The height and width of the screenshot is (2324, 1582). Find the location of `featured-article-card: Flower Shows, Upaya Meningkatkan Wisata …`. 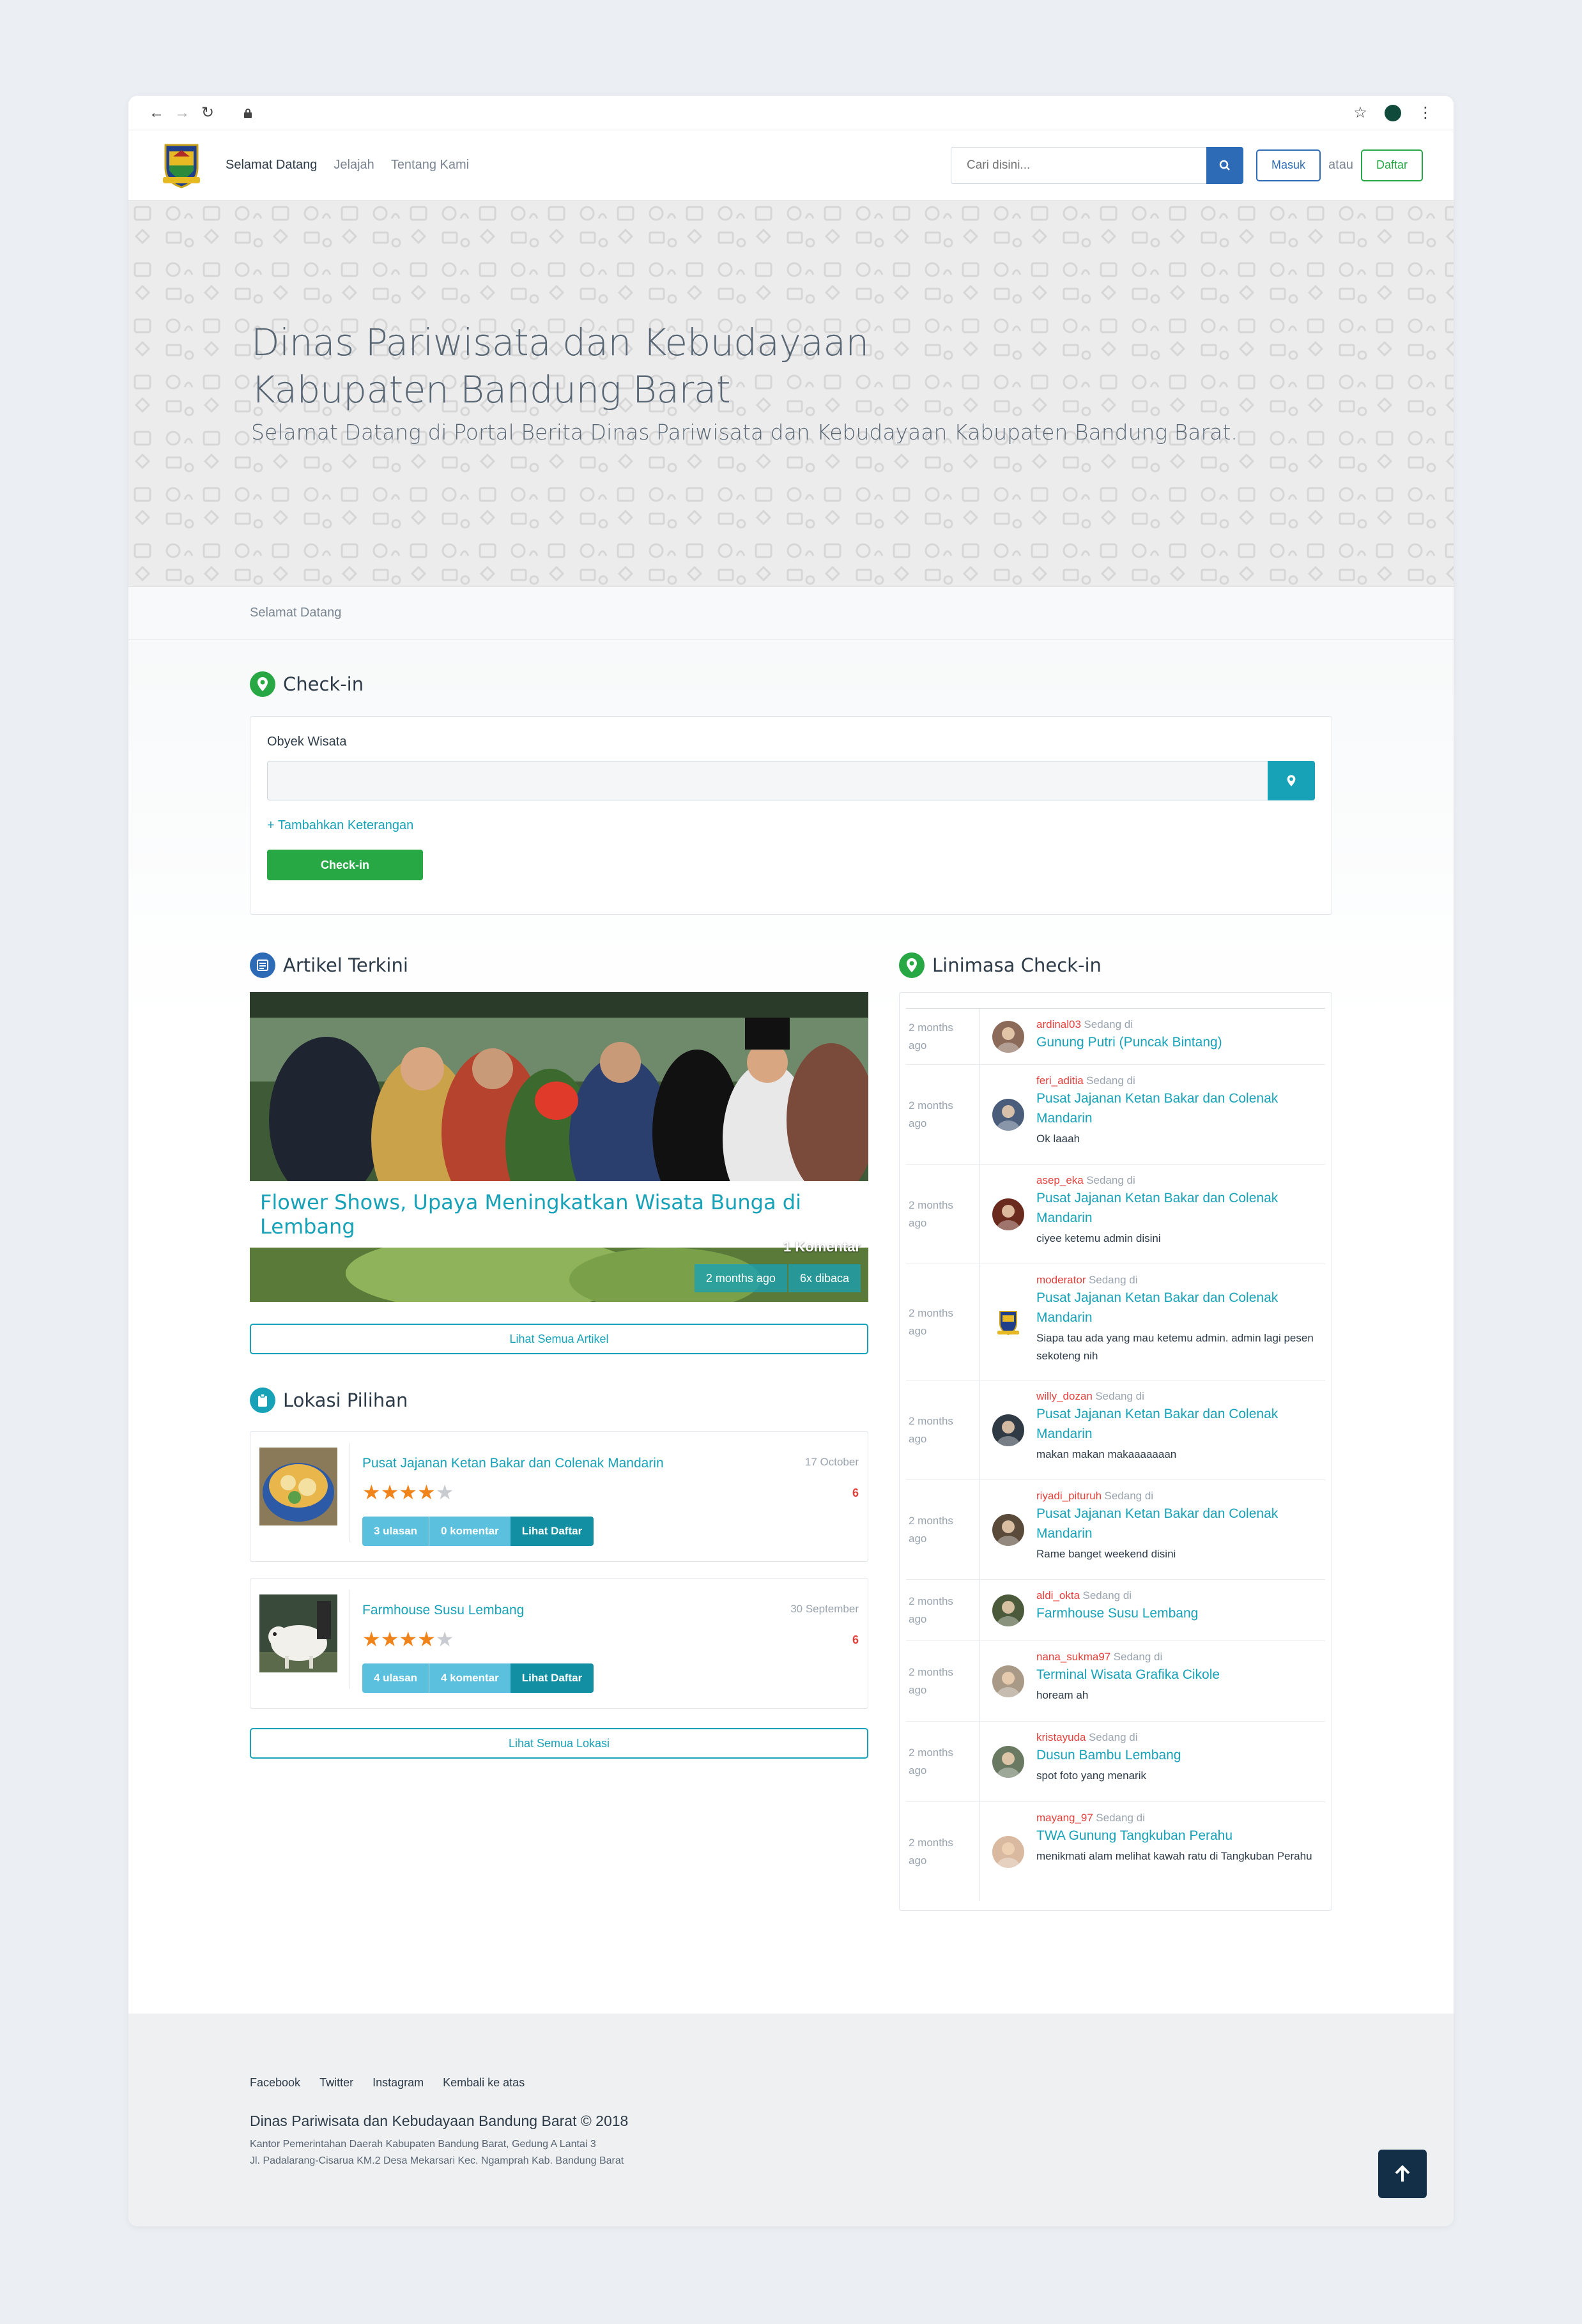

featured-article-card: Flower Shows, Upaya Meningkatkan Wisata … is located at coordinates (559, 1147).